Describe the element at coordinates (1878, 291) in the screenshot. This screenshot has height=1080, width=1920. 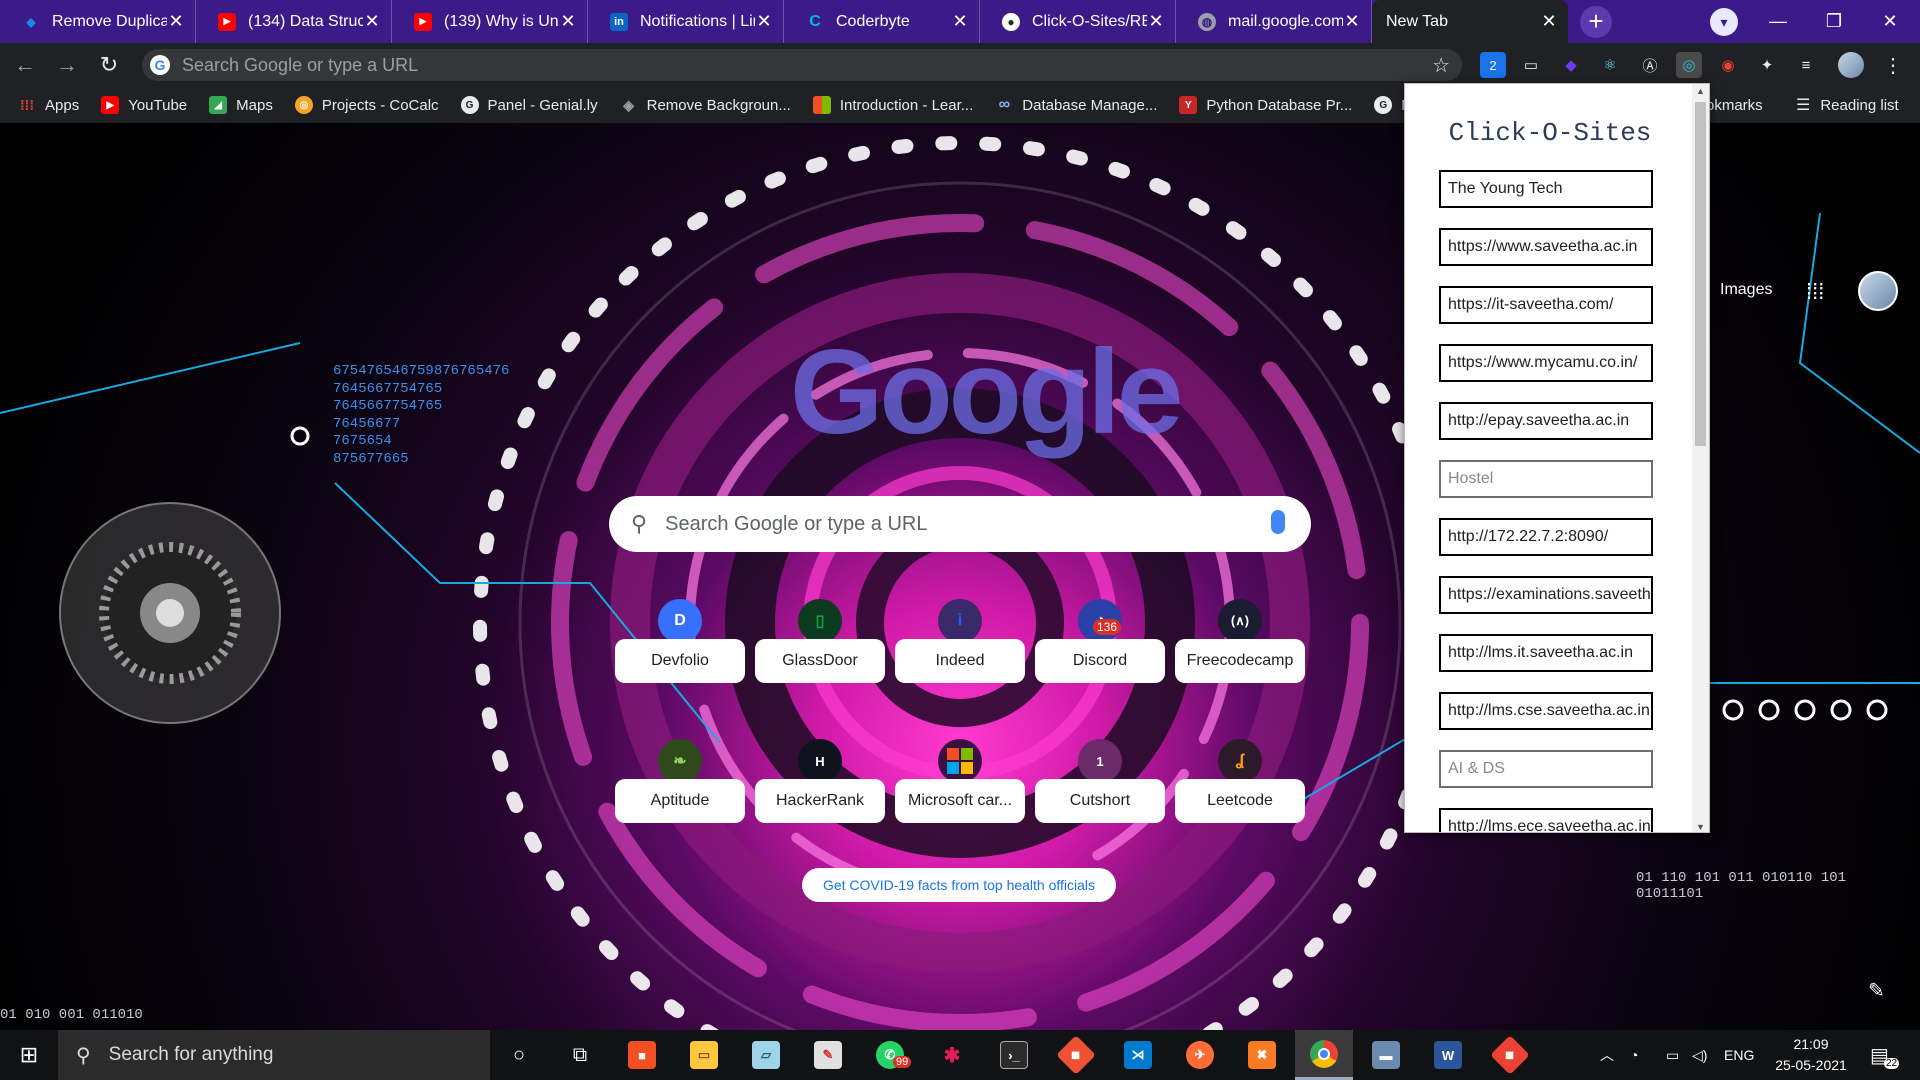
I see `account-avatar` at that location.